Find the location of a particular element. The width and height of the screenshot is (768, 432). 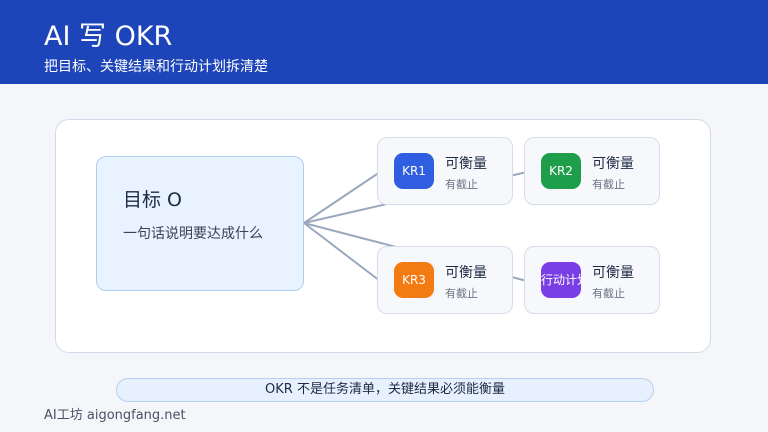

connector-line-kr3 is located at coordinates (342, 252).